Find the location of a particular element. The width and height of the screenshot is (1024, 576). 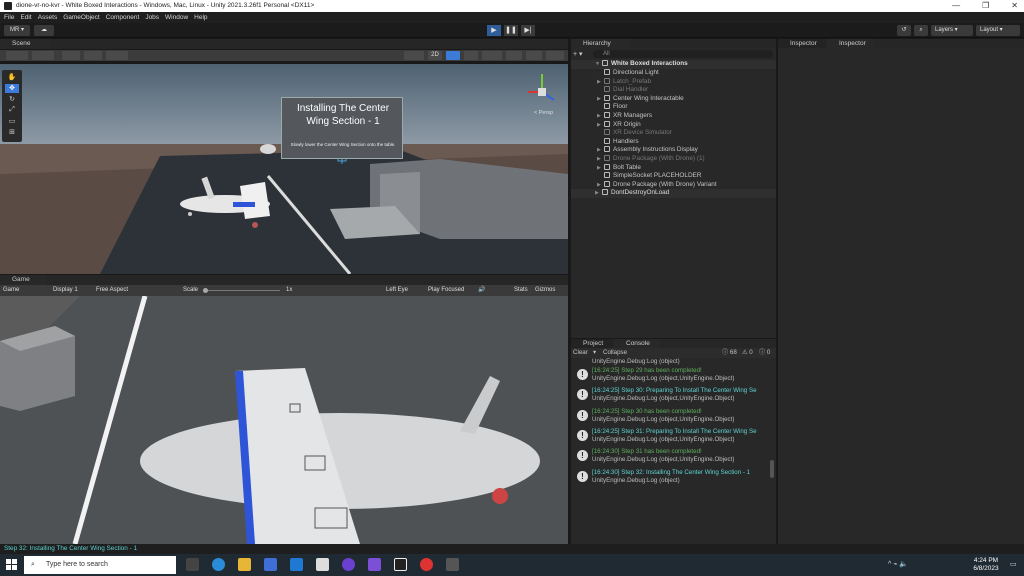

clear-button: Clear is located at coordinates (580, 353).